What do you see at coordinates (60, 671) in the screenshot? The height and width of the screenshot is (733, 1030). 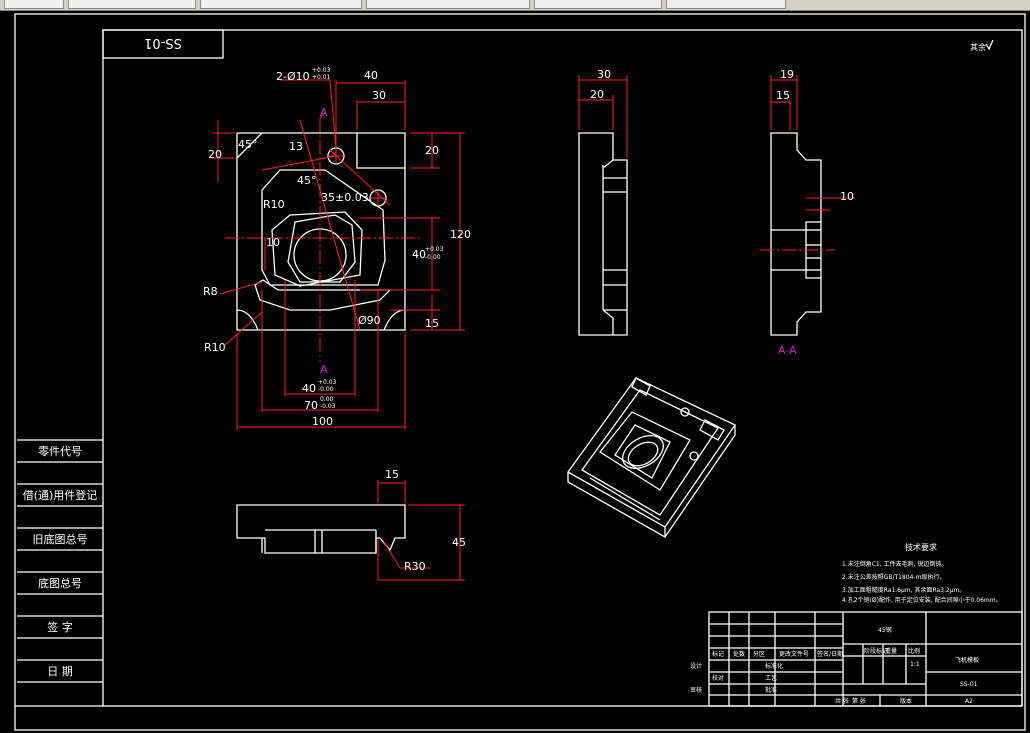 I see `left-label-date: 日 期` at bounding box center [60, 671].